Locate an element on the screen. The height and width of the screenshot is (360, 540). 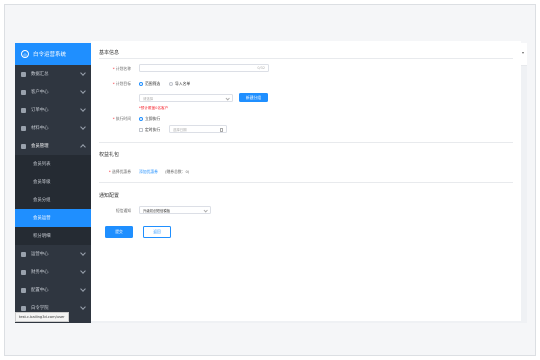
sidebar-subitem-member-groups: 会员分组 is located at coordinates (53, 200).